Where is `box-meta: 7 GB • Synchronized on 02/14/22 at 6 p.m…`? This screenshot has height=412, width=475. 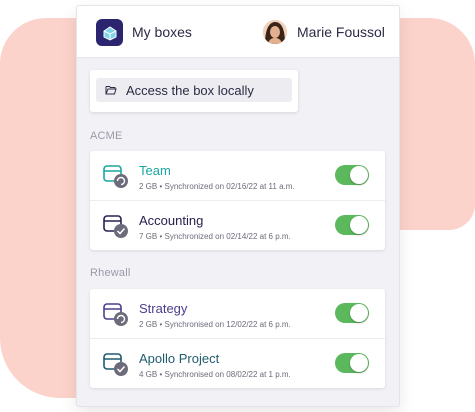 box-meta: 7 GB • Synchronized on 02/14/22 at 6 p.m… is located at coordinates (215, 236).